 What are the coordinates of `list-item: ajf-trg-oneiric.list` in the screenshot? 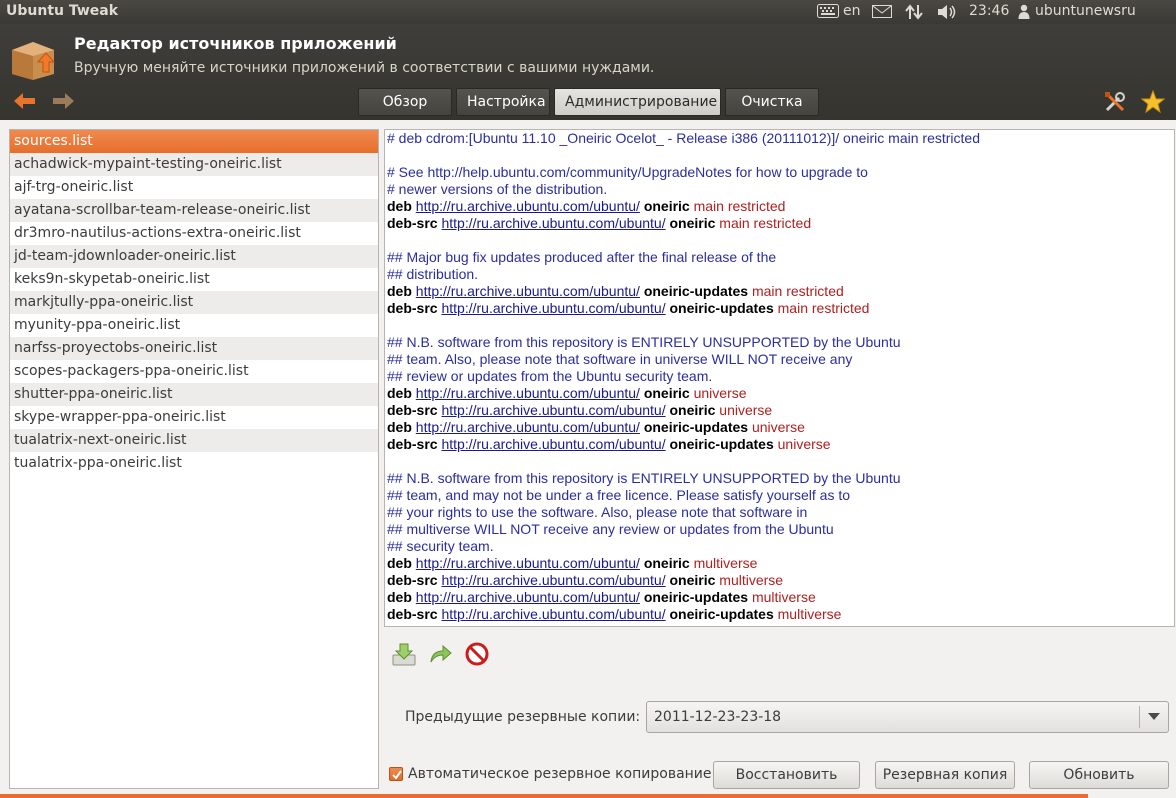 It's located at (194, 187).